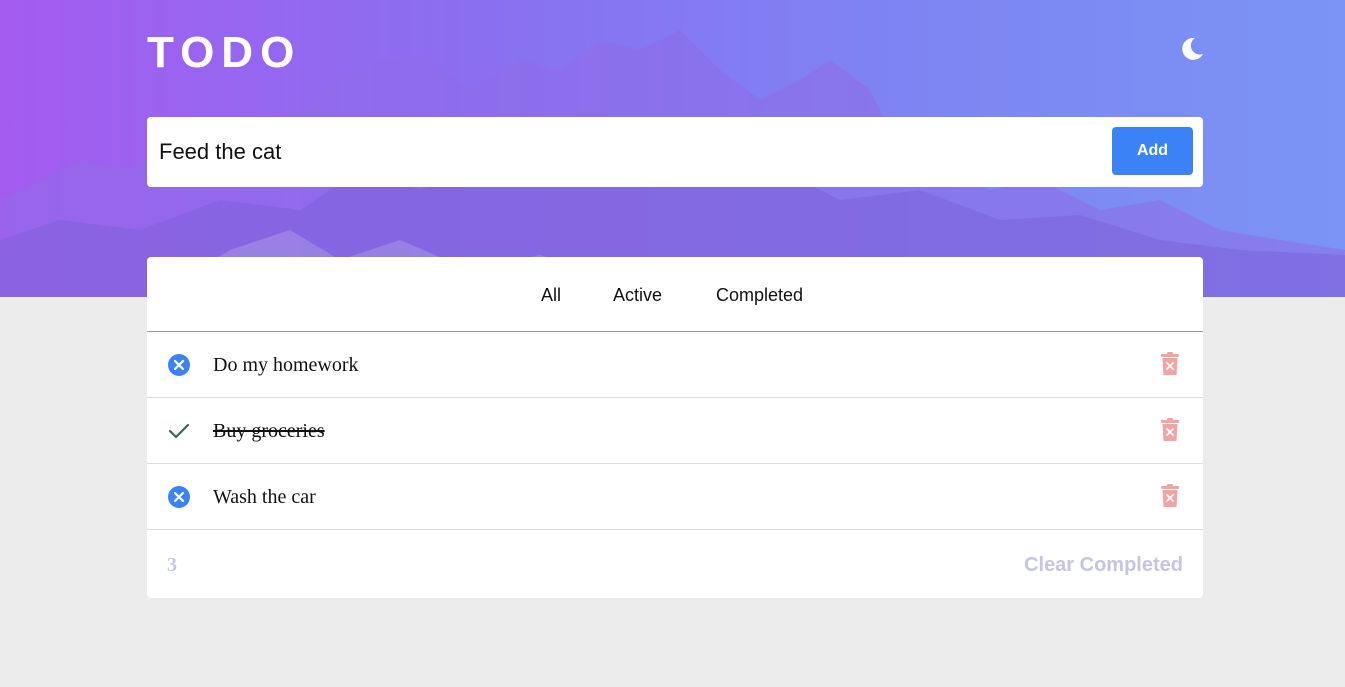 This screenshot has width=1345, height=687. I want to click on todo-item: Buy groceries, so click(675, 431).